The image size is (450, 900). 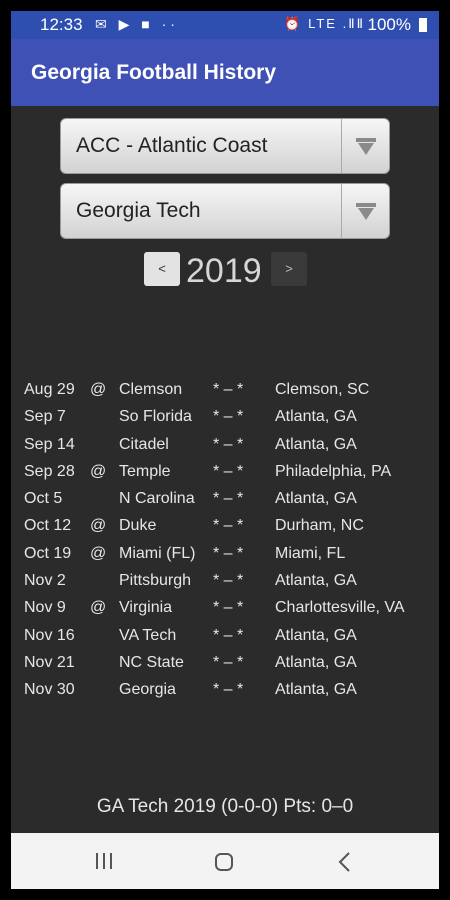 I want to click on schedule-row: Oct 12 @ Duke * – * Durham, NC, so click(x=225, y=528).